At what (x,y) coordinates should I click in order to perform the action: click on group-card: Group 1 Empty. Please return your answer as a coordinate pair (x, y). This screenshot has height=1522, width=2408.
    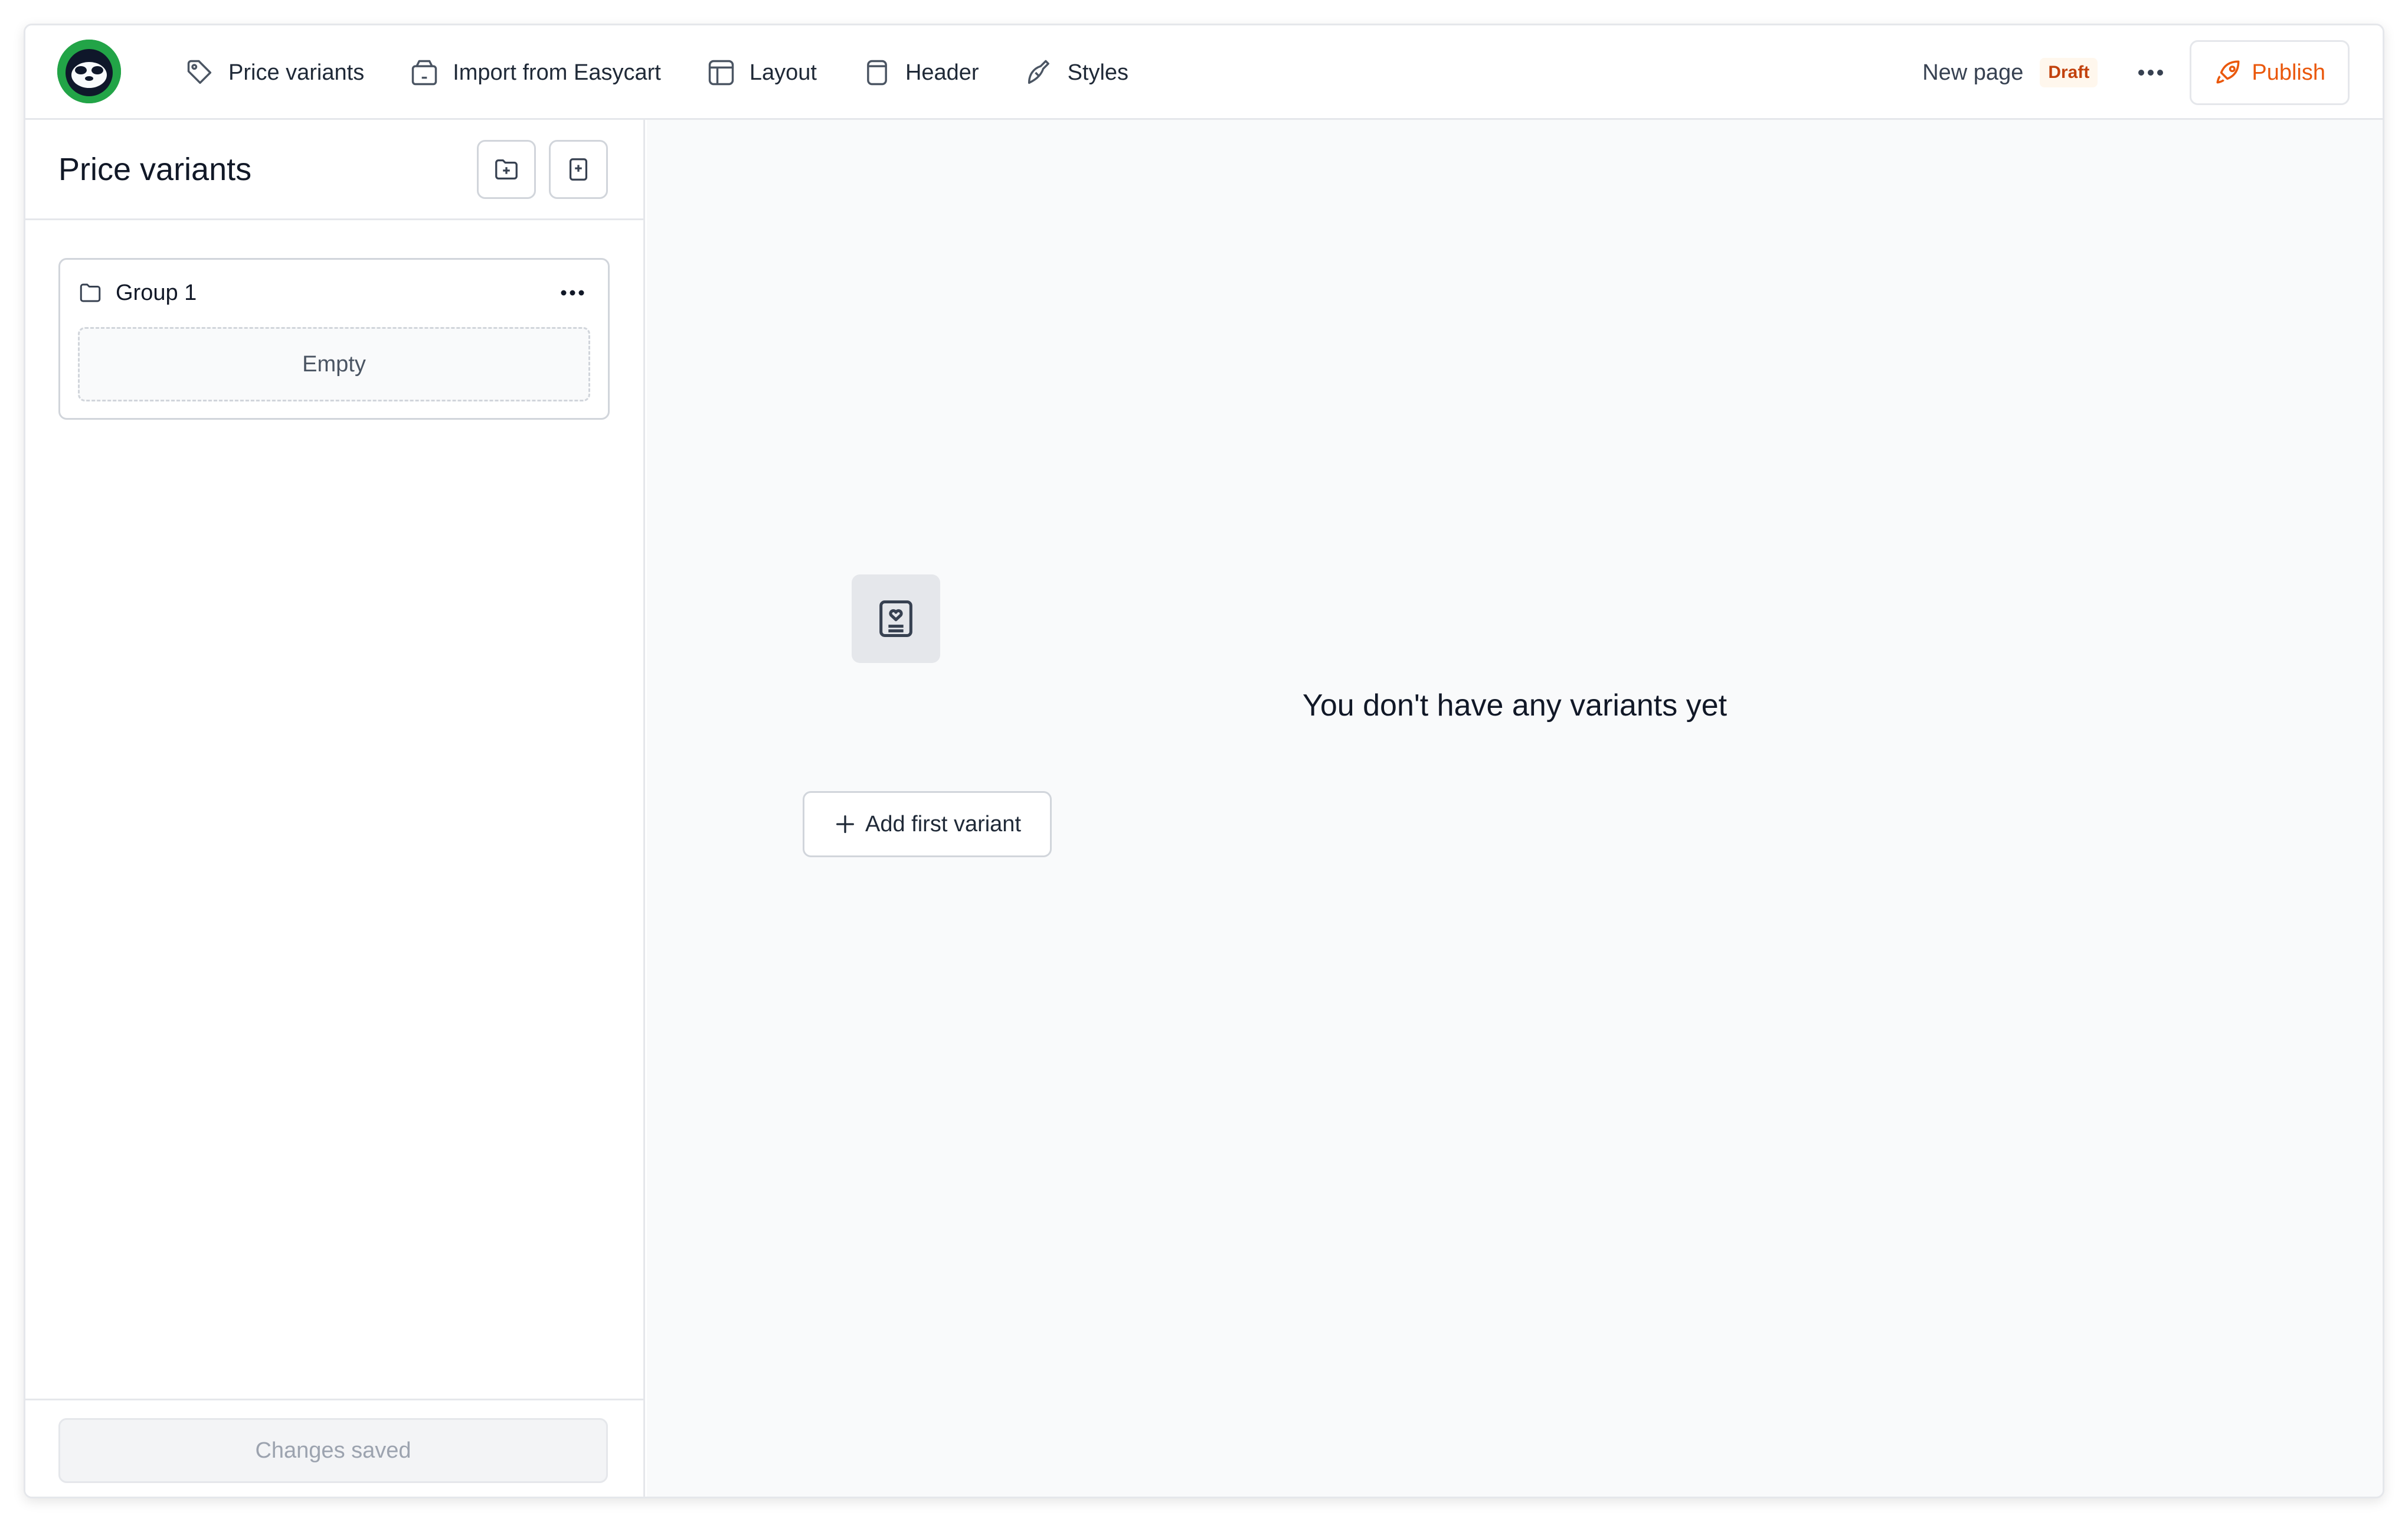
    Looking at the image, I should click on (334, 339).